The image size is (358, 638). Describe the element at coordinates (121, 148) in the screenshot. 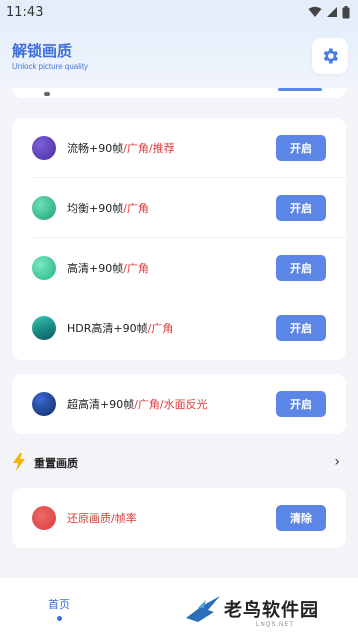

I see `quality-label: 流畅+90帧/广角/推荐` at that location.